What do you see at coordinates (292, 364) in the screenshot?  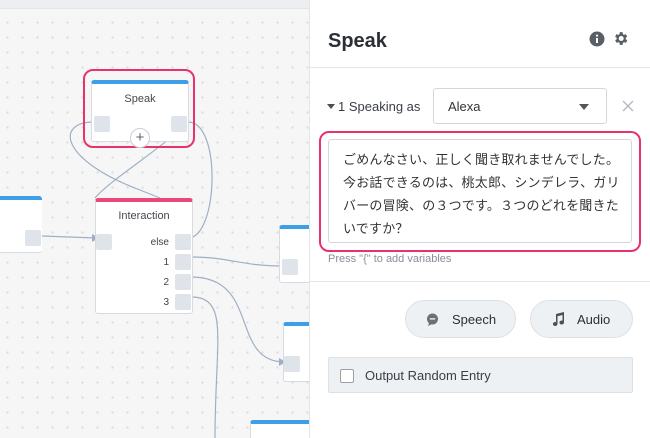 I see `target-node-2-port` at bounding box center [292, 364].